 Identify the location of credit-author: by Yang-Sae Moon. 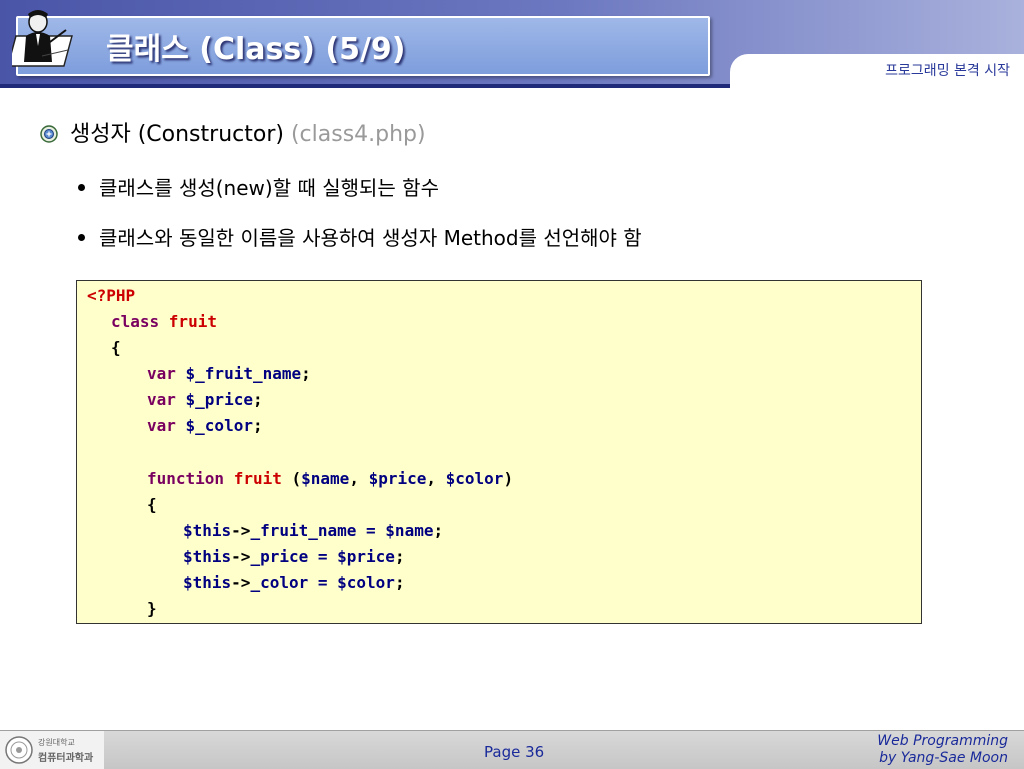
(943, 758).